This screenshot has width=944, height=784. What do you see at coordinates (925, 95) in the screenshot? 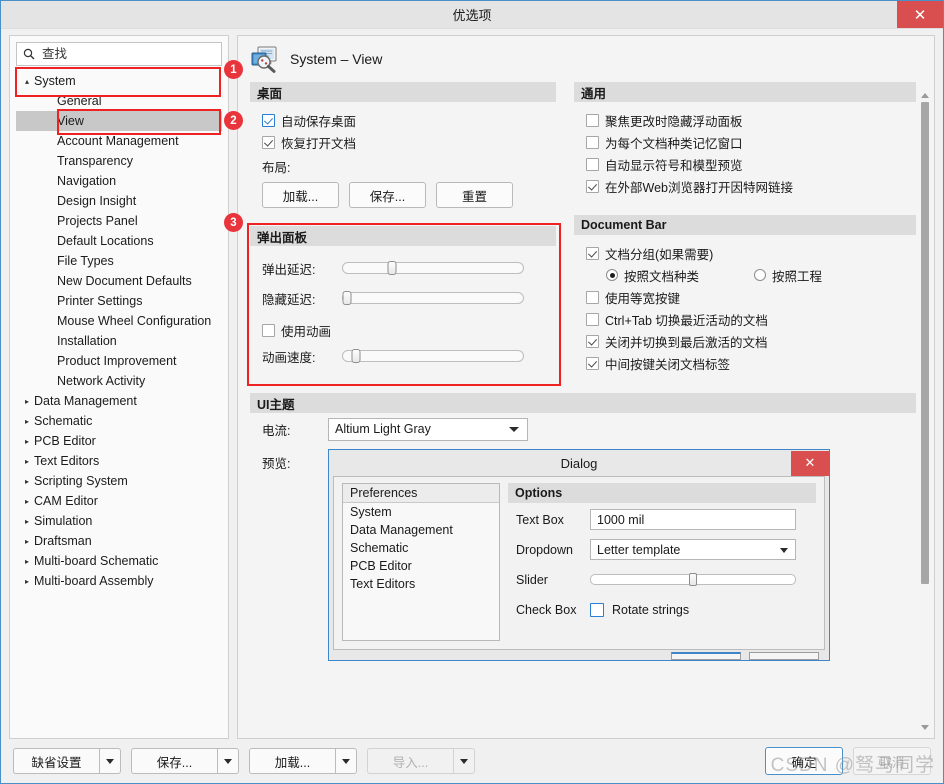
I see `scroll-up-arrow-icon` at bounding box center [925, 95].